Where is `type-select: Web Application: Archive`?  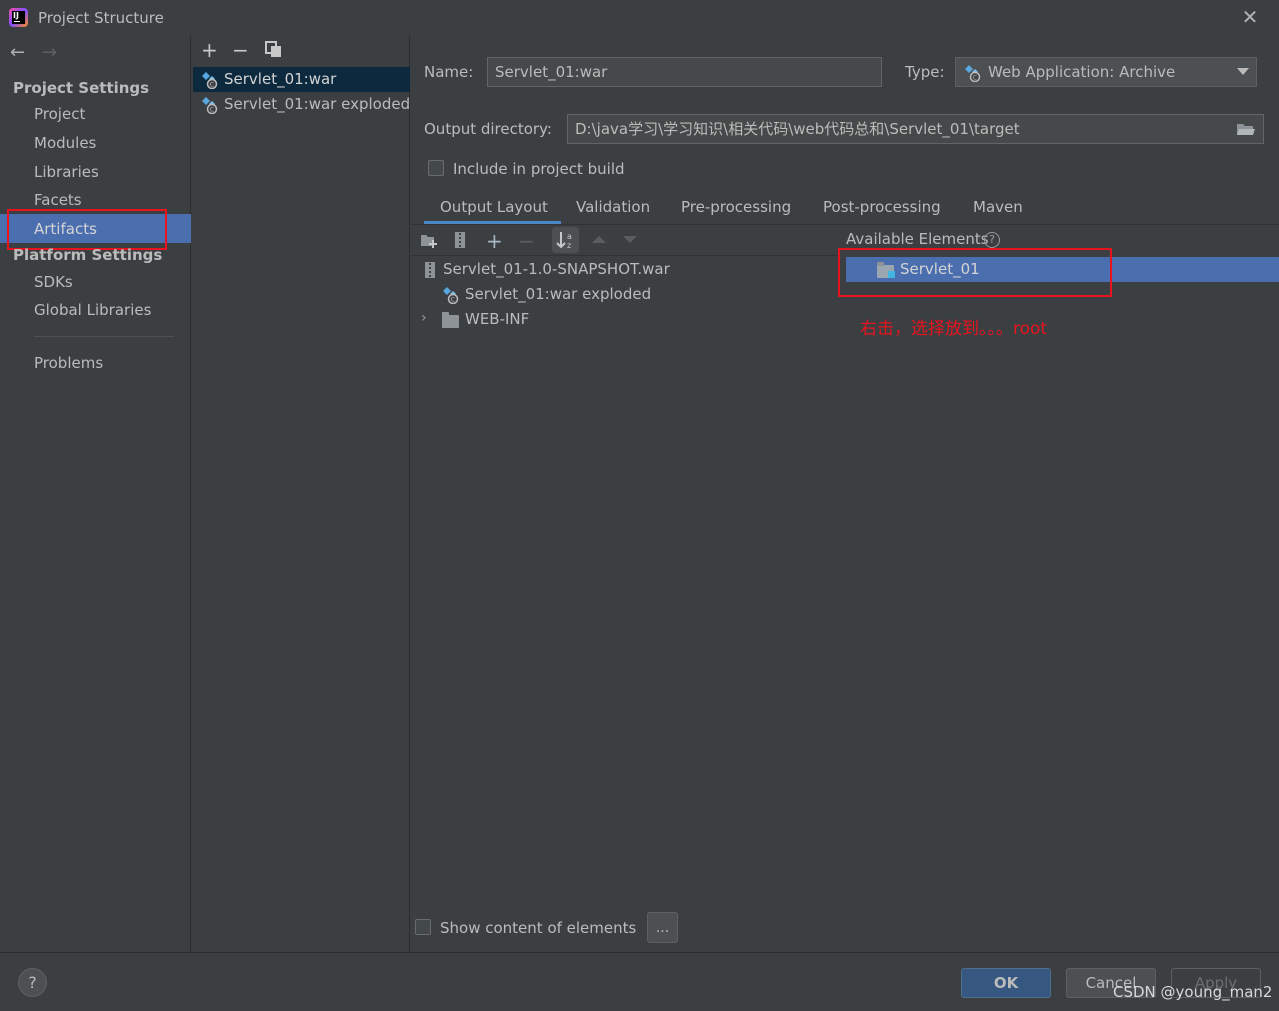
type-select: Web Application: Archive is located at coordinates (1106, 72).